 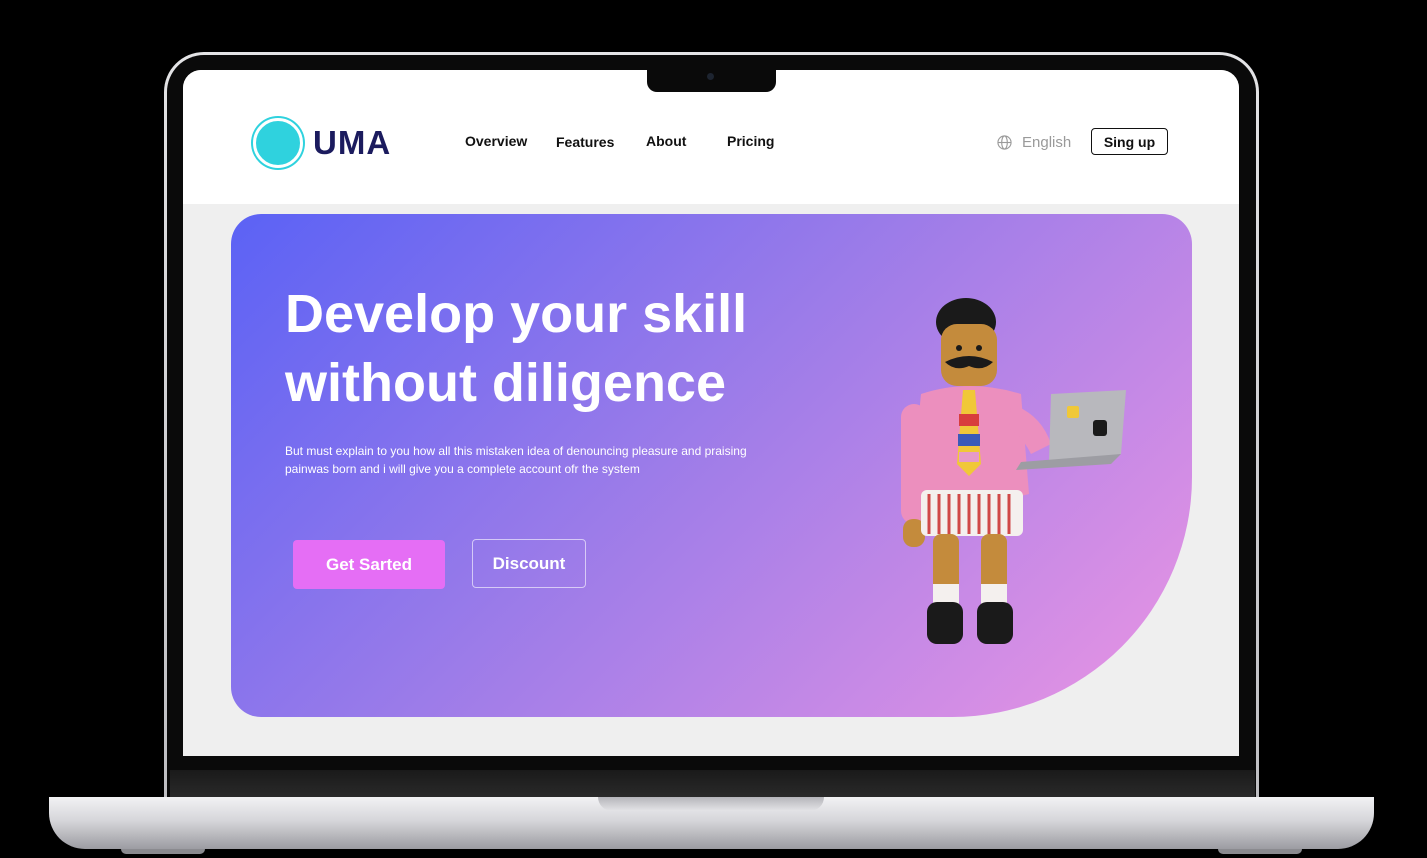 What do you see at coordinates (529, 563) in the screenshot?
I see `discount-button: Discount` at bounding box center [529, 563].